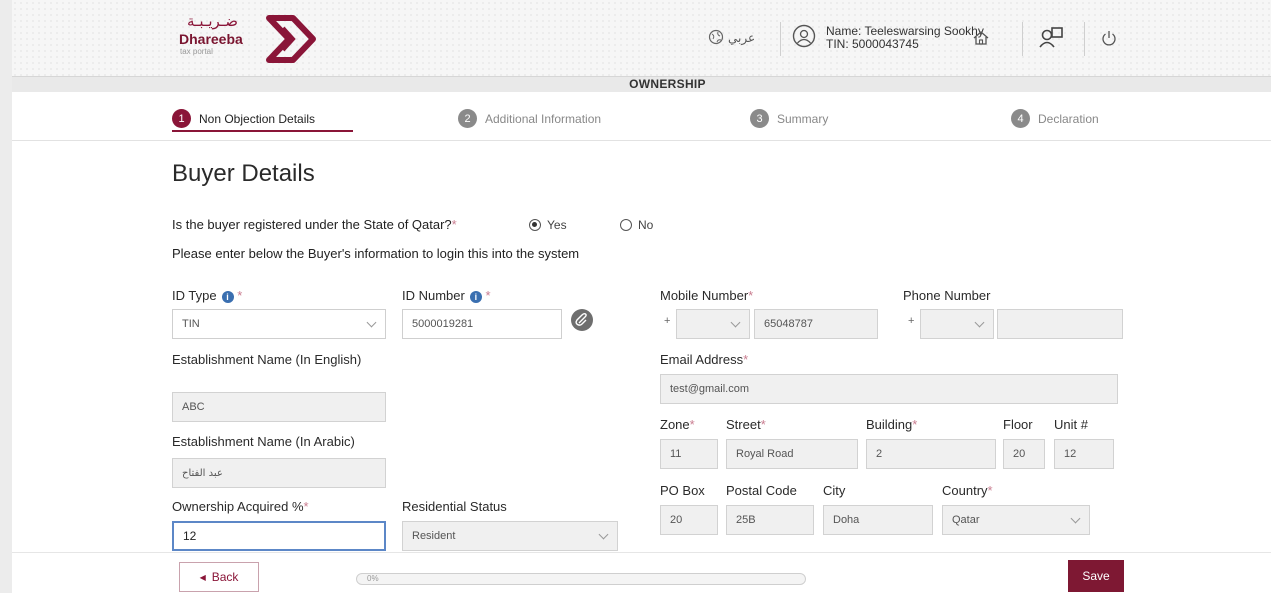 The height and width of the screenshot is (593, 1271). What do you see at coordinates (255, 39) in the screenshot?
I see `dhareeba-logo: ضـريـبـة Dhareeba tax portal` at bounding box center [255, 39].